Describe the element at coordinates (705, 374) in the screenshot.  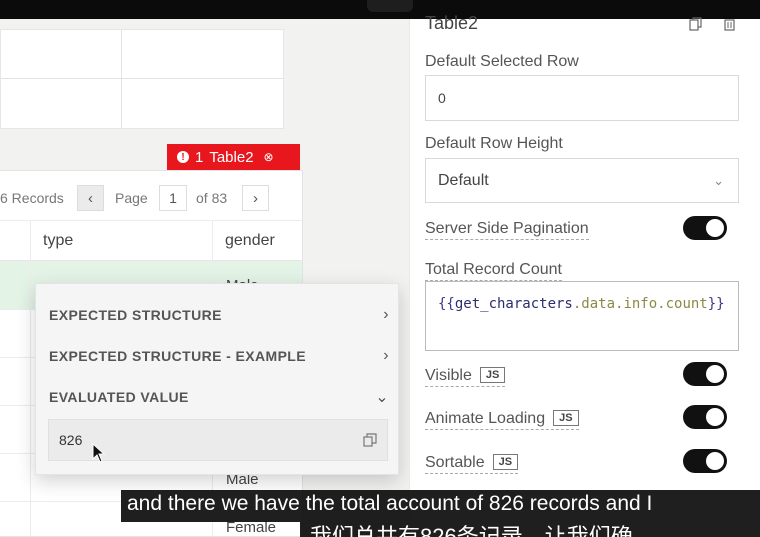
I see `visible-toggle` at that location.